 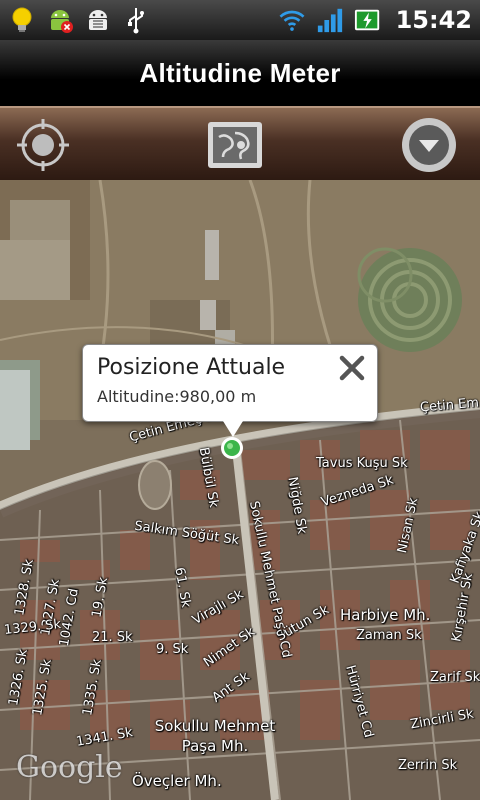 What do you see at coordinates (240, 20) in the screenshot?
I see `status-bar: 15:42` at bounding box center [240, 20].